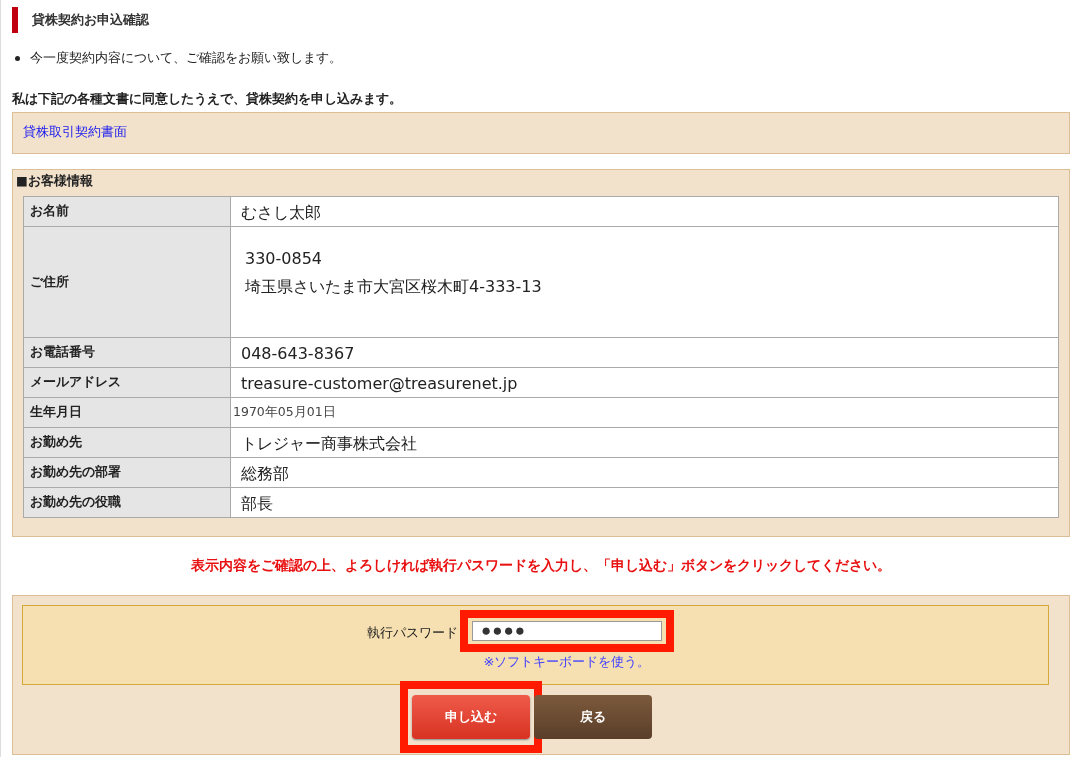 This screenshot has height=757, width=1078. Describe the element at coordinates (567, 662) in the screenshot. I see `soft-keyboard-link: ※ソフトキーボードを使う。` at that location.